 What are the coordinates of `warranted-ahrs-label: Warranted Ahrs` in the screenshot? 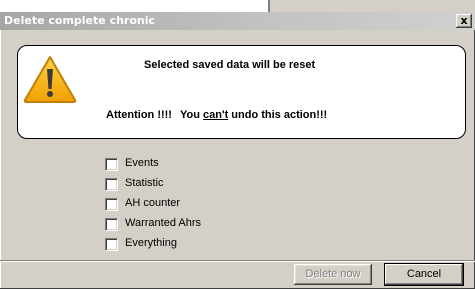 It's located at (163, 223).